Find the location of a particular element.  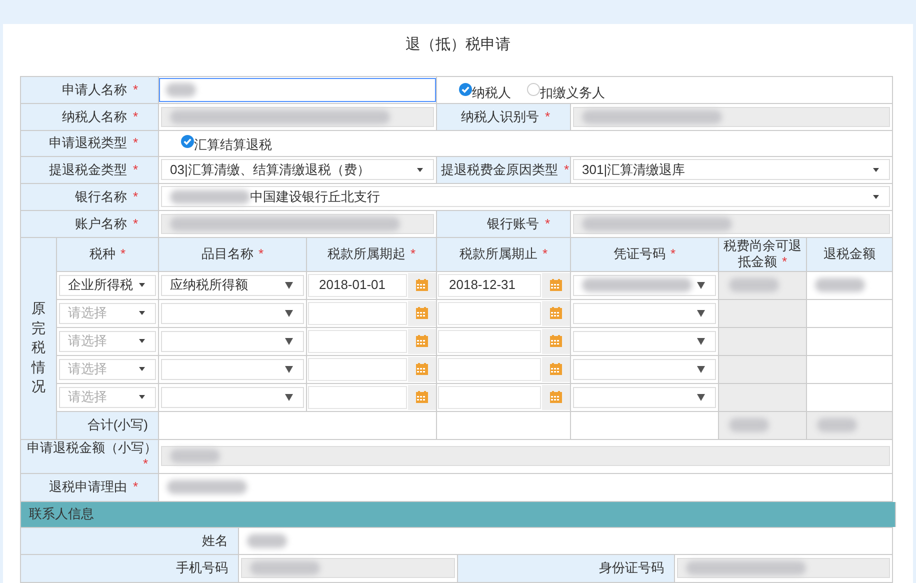

dropdown: 企业所得税 is located at coordinates (107, 285).